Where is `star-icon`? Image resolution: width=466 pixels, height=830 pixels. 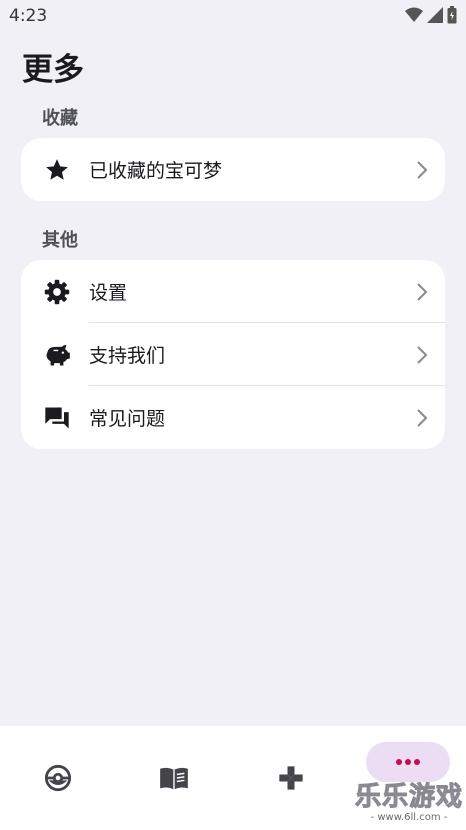 star-icon is located at coordinates (57, 170).